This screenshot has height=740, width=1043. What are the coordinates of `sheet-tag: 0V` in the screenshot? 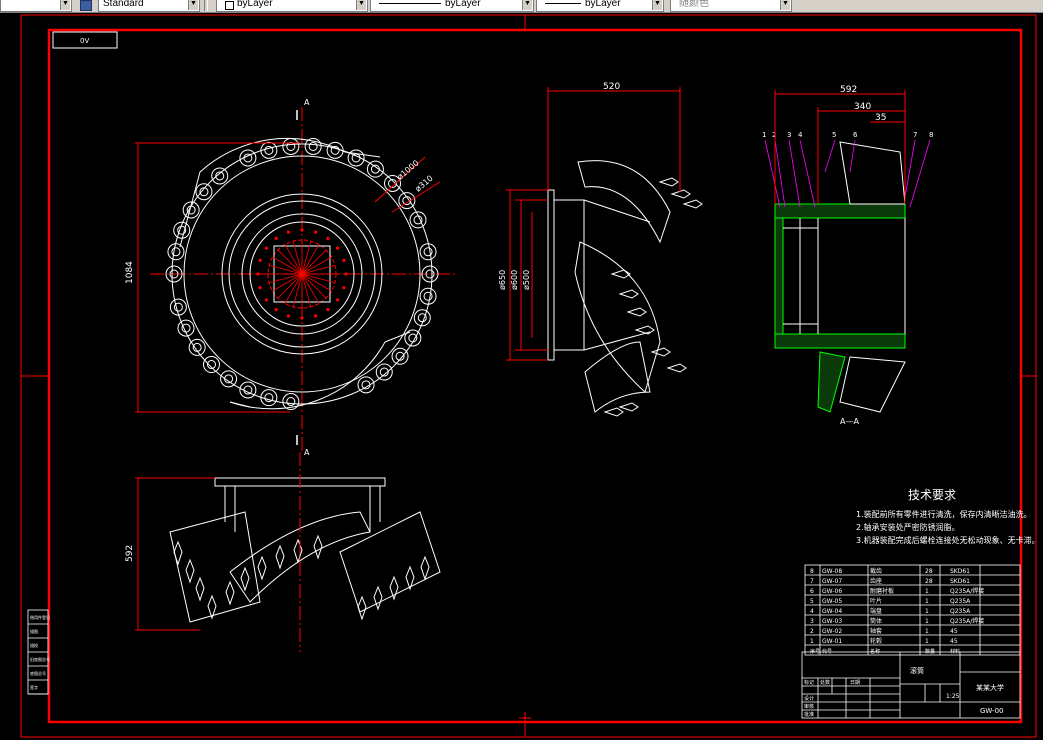 It's located at (84, 41).